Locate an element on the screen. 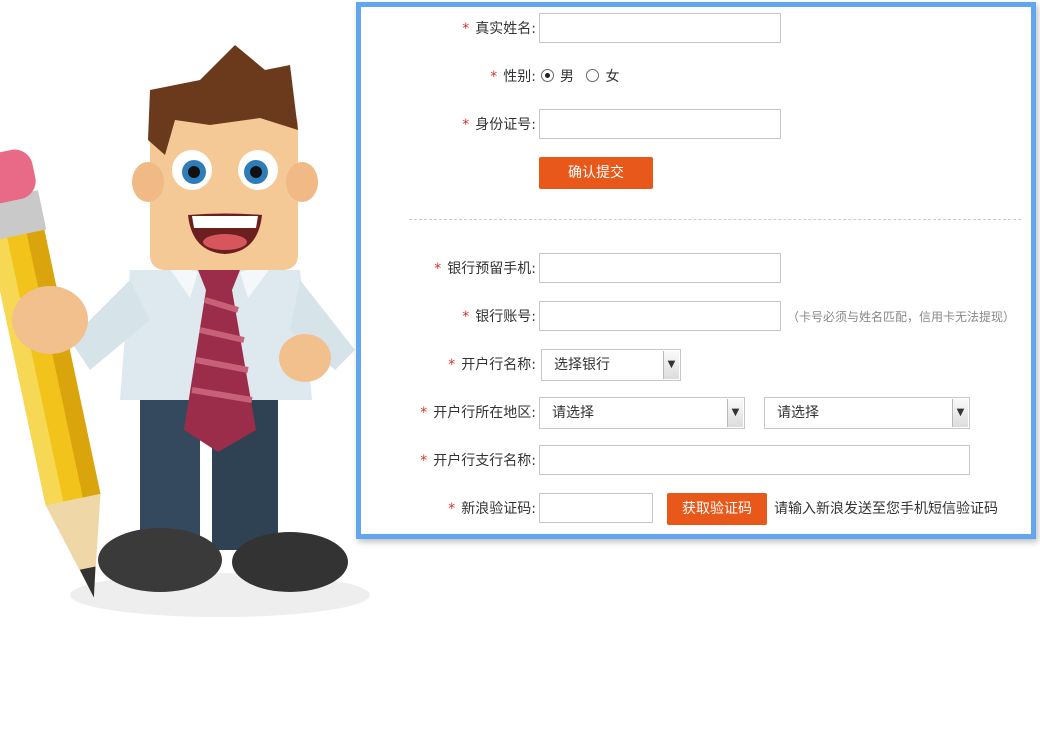 The image size is (1040, 740). gender-female-label: 女 is located at coordinates (612, 77).